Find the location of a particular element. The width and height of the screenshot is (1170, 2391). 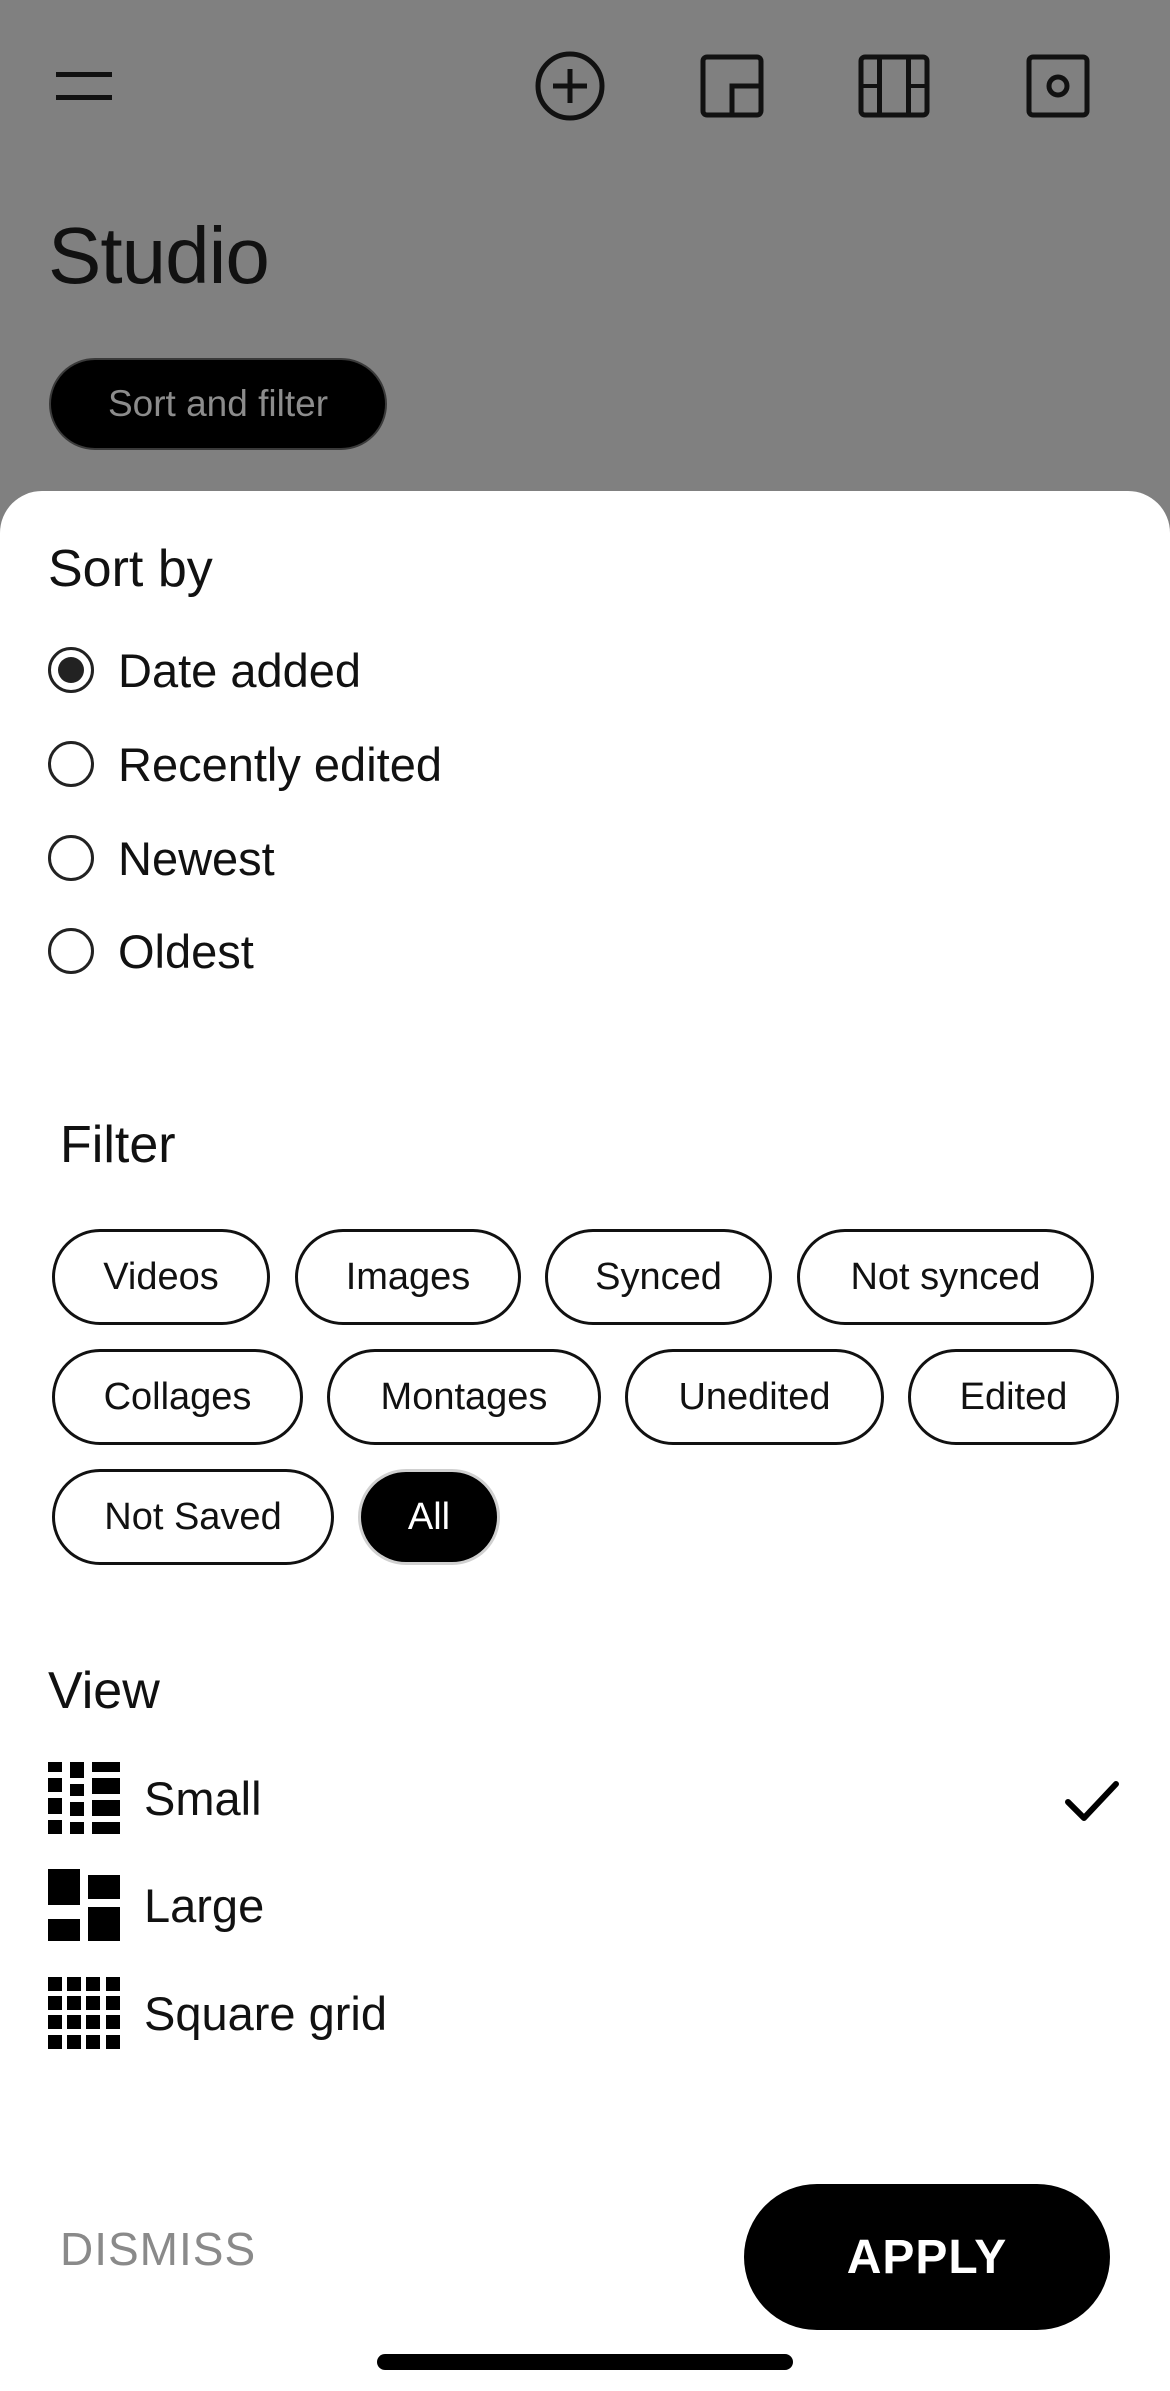

menu-icon is located at coordinates (84, 86).